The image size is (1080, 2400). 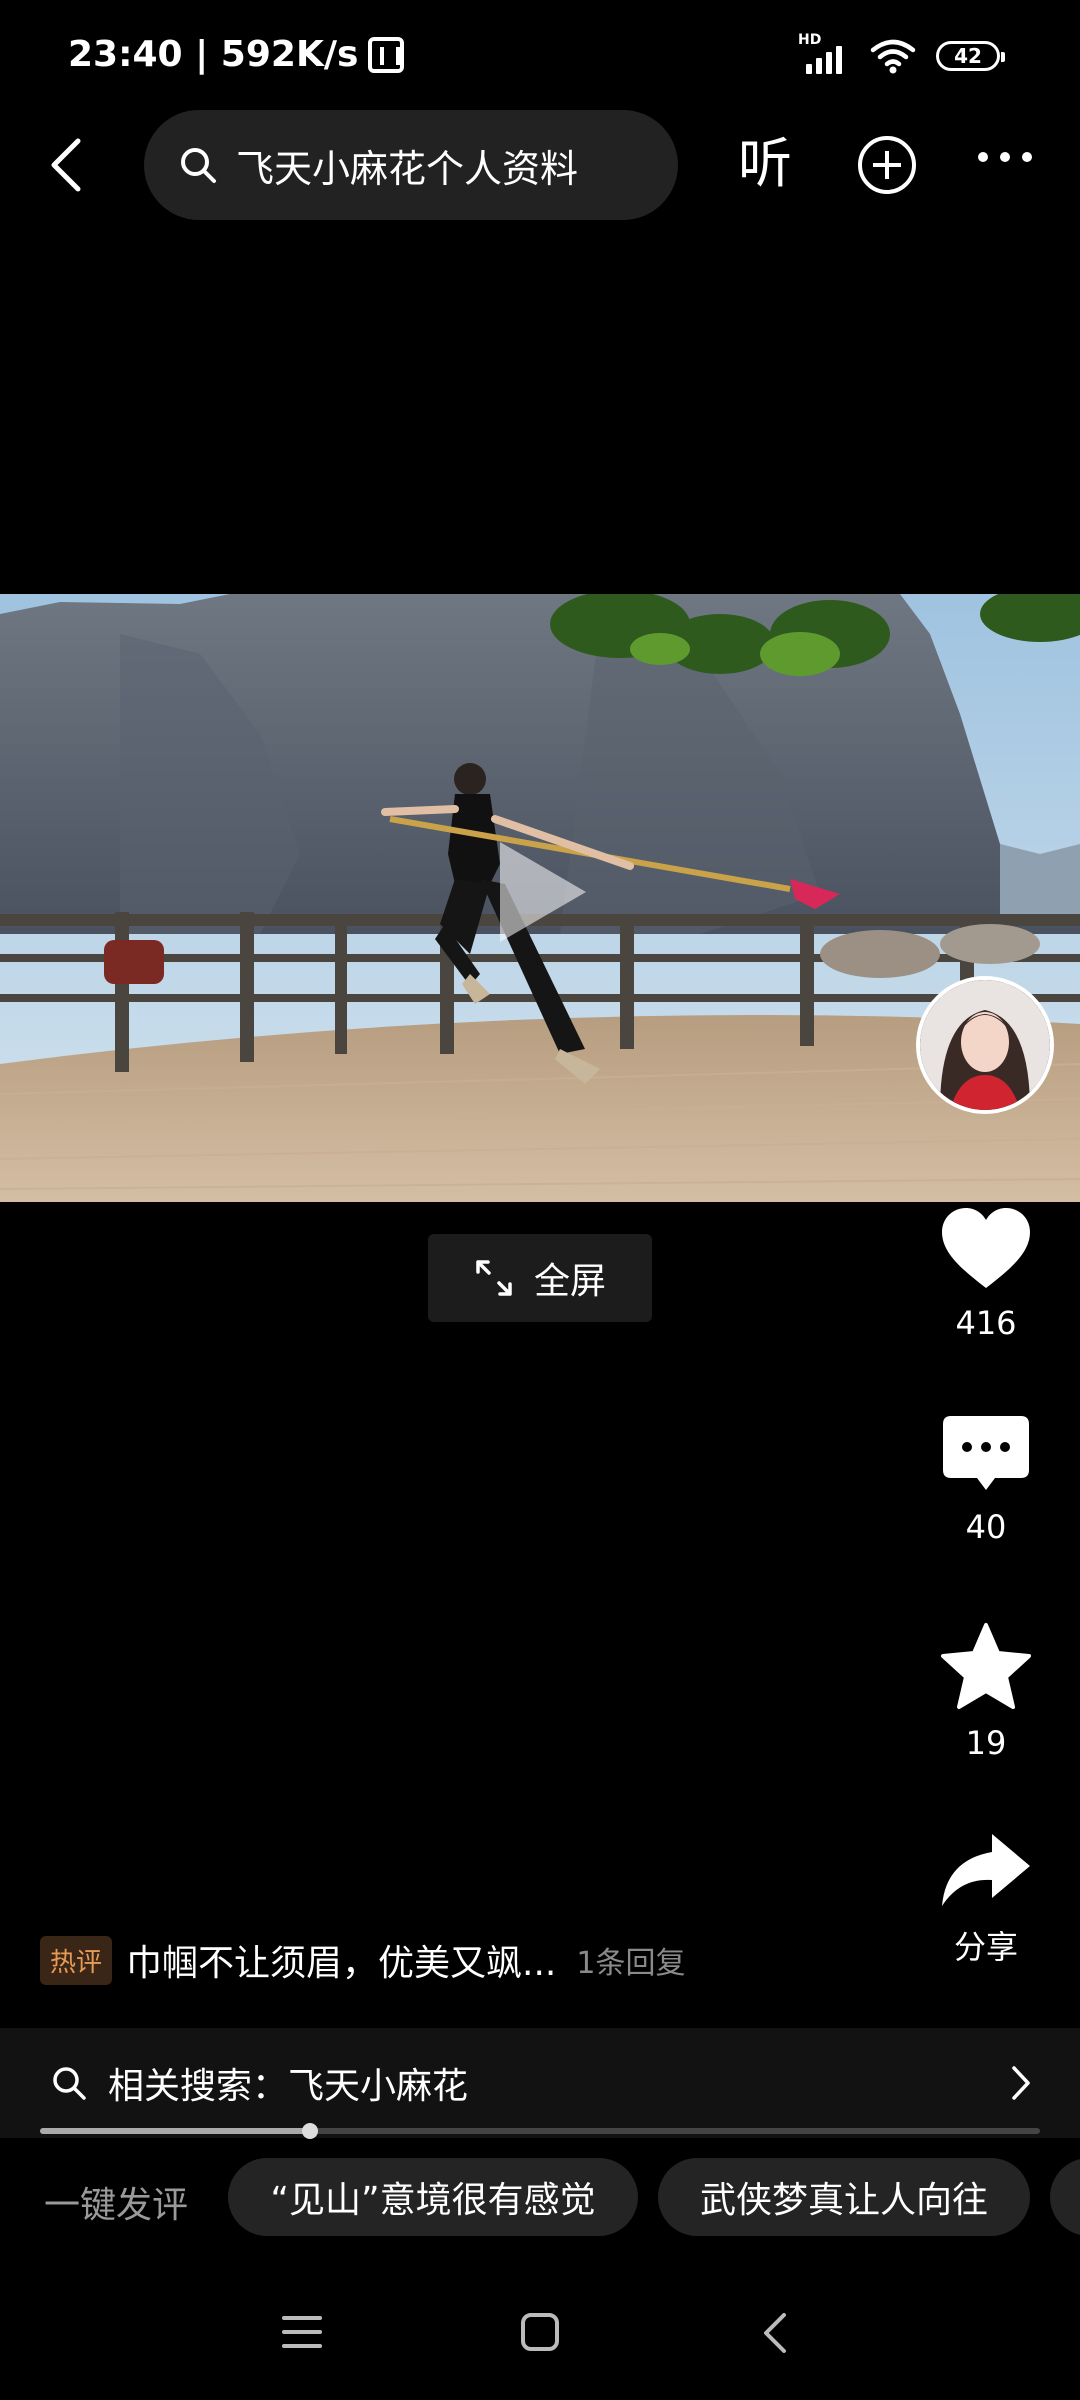 I want to click on nfc-icon, so click(x=386, y=54).